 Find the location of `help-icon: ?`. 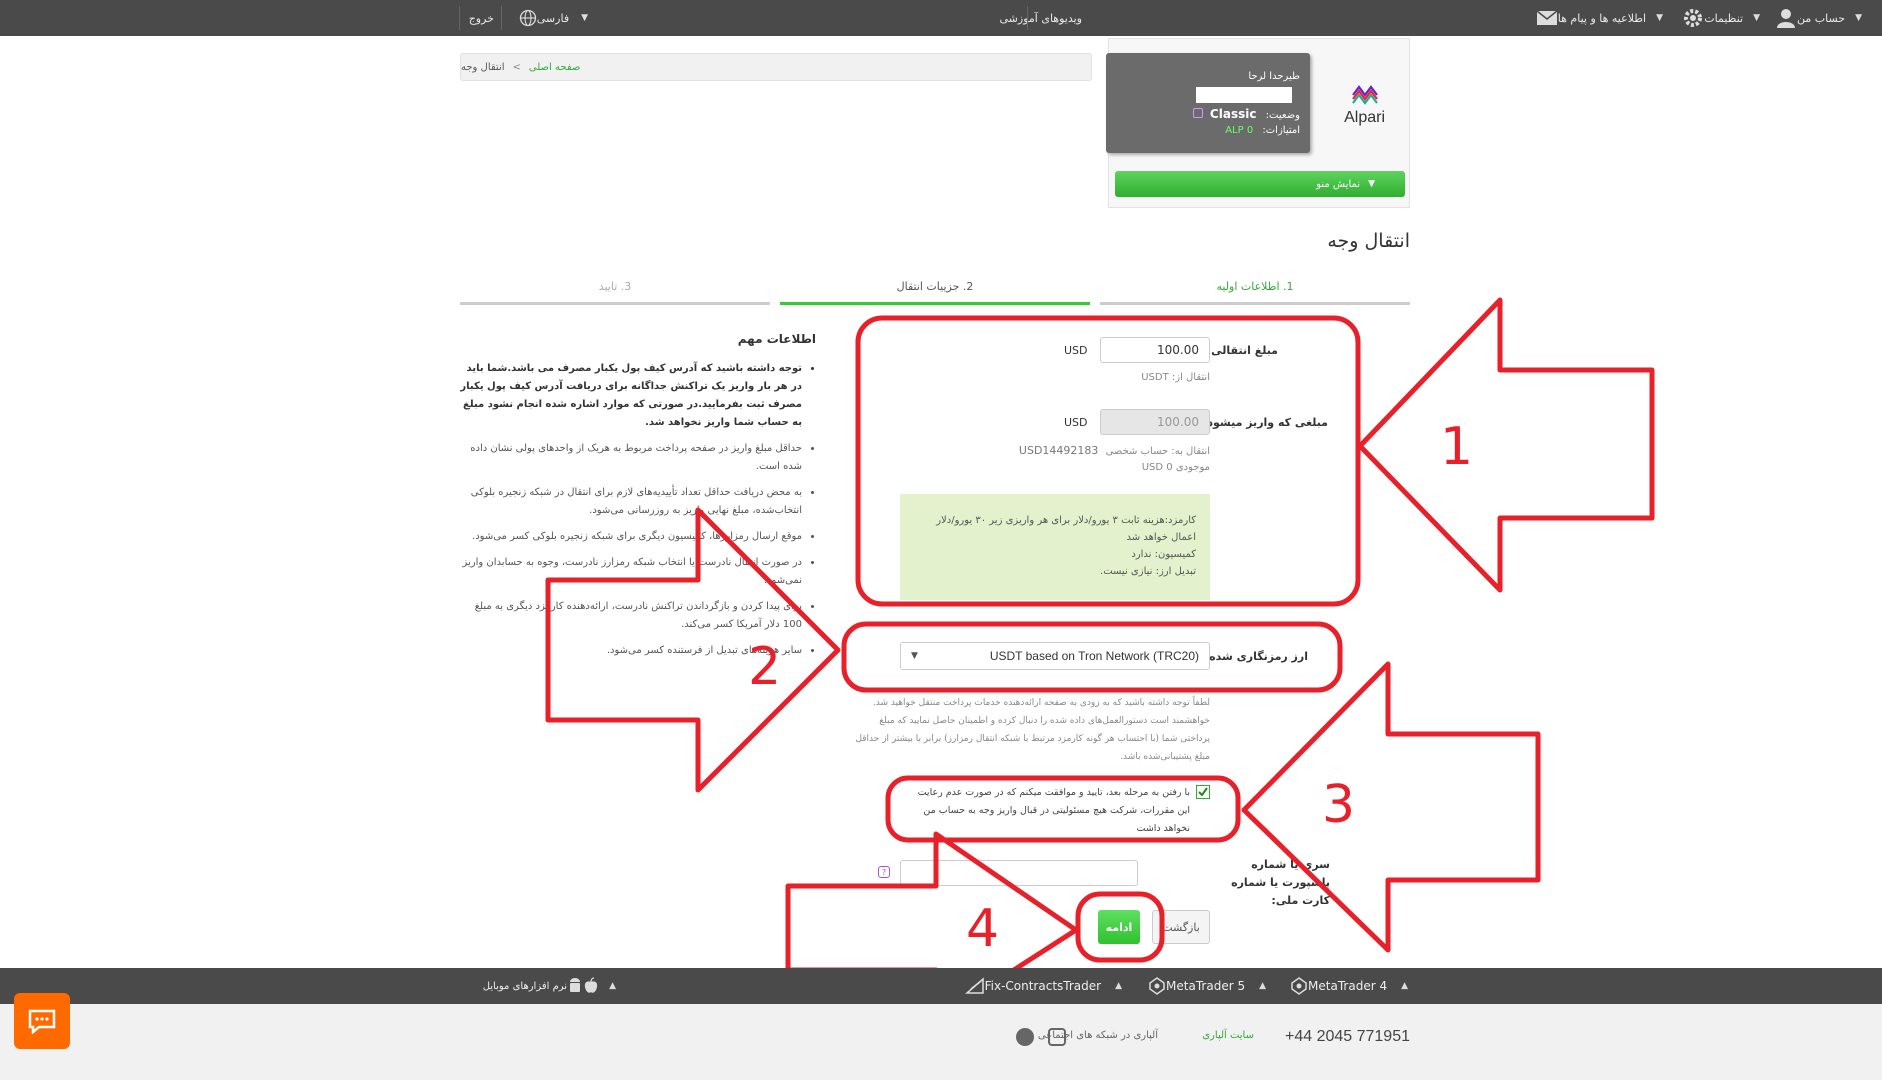

help-icon: ? is located at coordinates (884, 872).